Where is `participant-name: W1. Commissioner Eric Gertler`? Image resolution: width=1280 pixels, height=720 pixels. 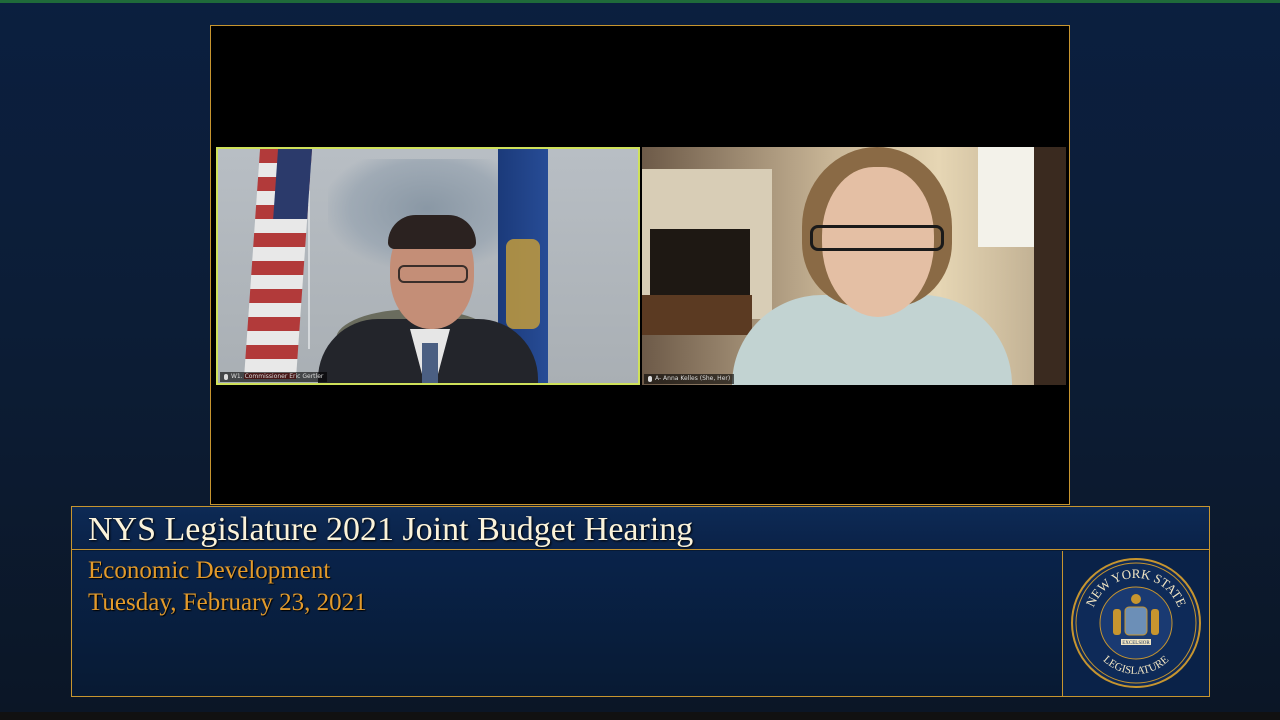 participant-name: W1. Commissioner Eric Gertler is located at coordinates (277, 376).